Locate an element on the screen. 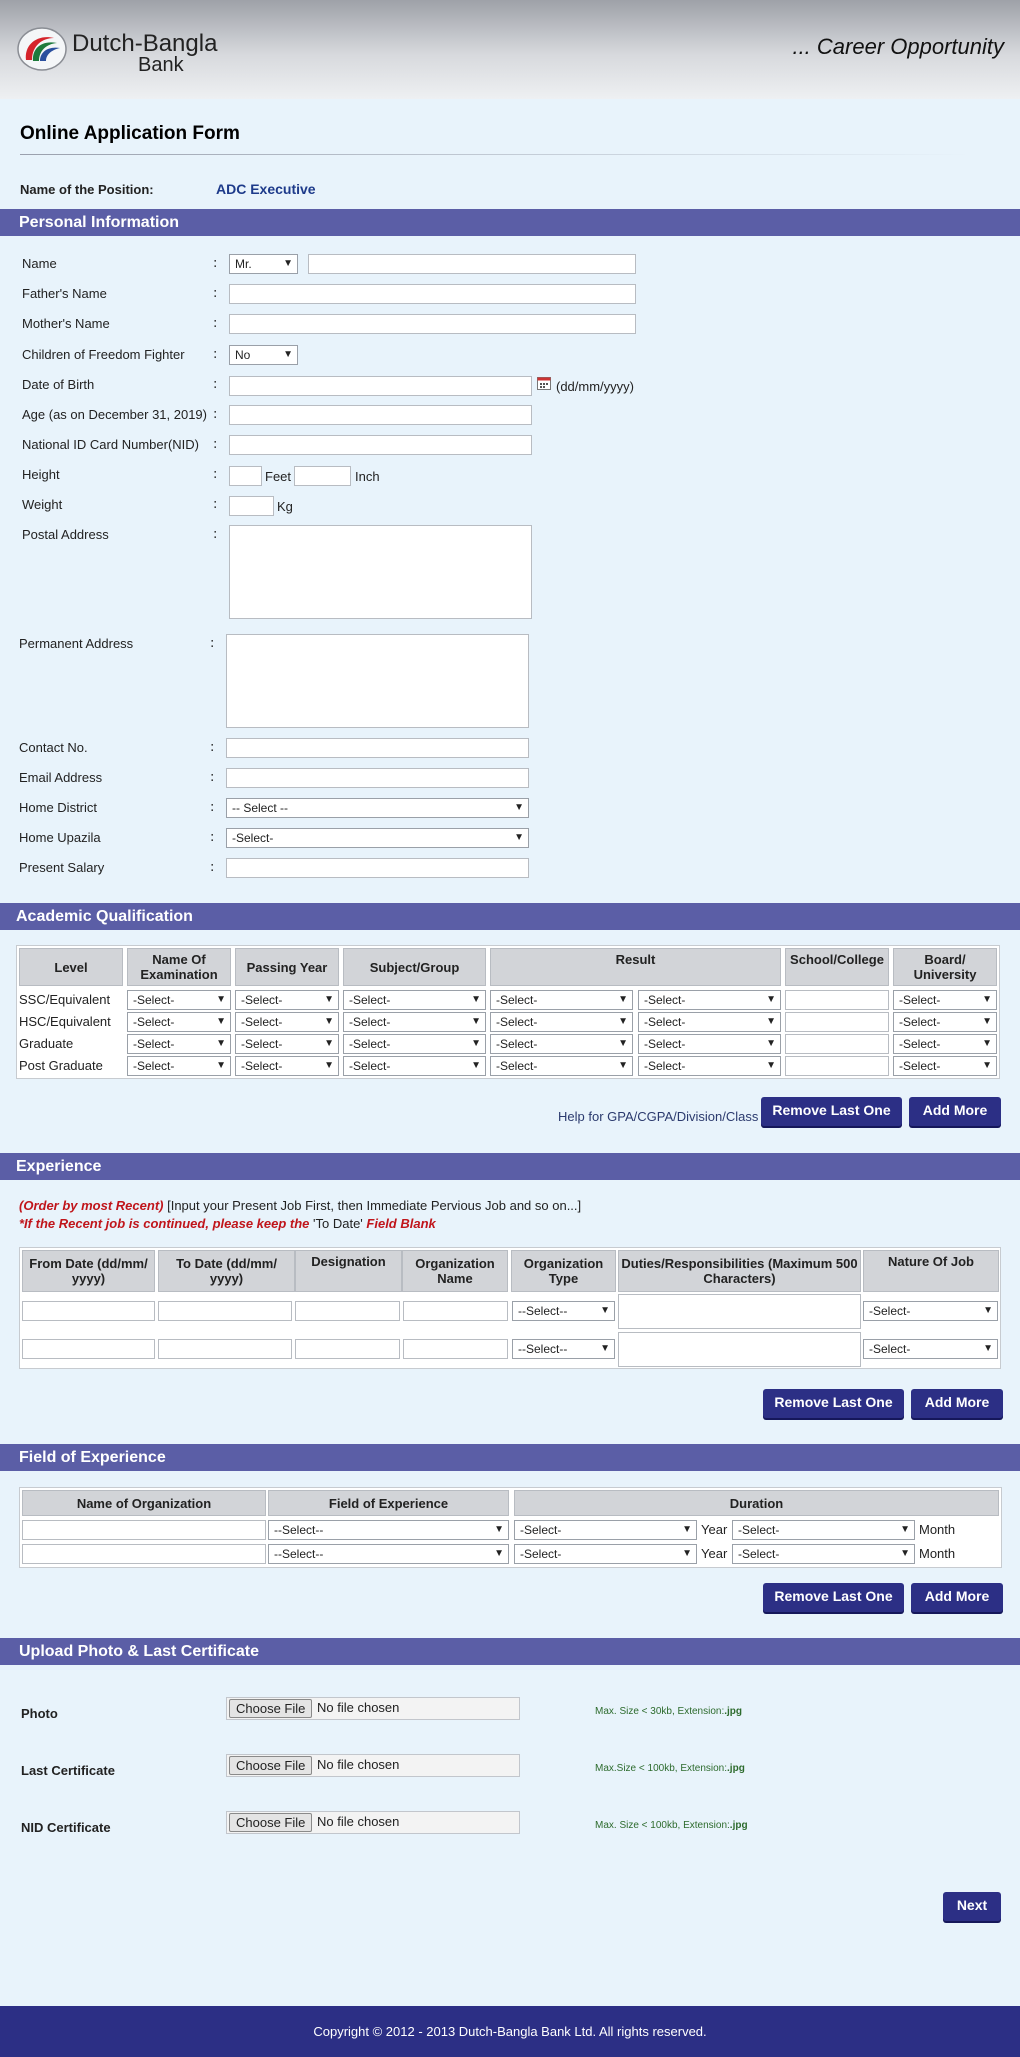 This screenshot has width=1020, height=2057. field-of-experience-select-value: --Select-- is located at coordinates (299, 1554).